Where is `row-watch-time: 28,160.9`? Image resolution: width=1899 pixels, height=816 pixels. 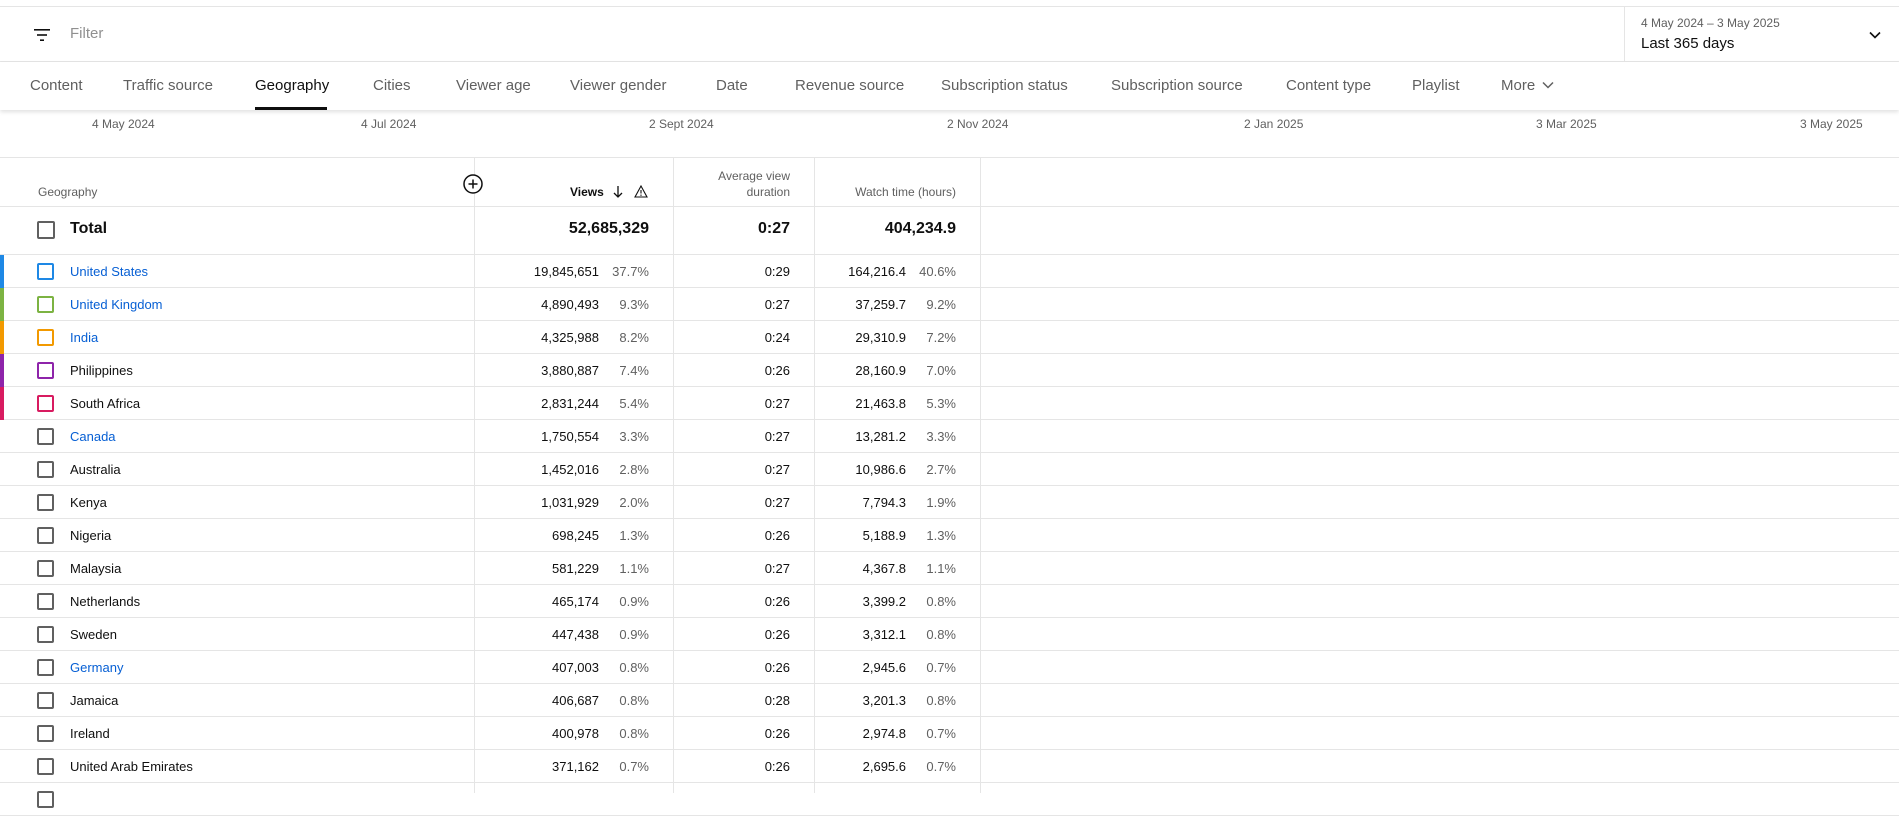
row-watch-time: 28,160.9 is located at coordinates (880, 370).